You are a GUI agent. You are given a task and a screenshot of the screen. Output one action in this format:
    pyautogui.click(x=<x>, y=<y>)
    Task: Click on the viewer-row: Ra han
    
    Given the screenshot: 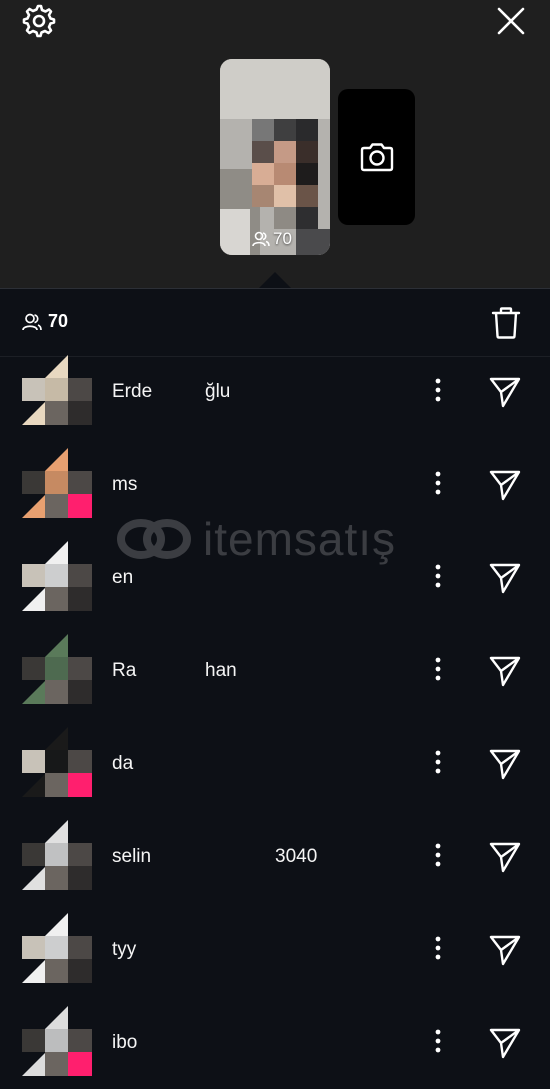 What is the action you would take?
    pyautogui.click(x=275, y=670)
    